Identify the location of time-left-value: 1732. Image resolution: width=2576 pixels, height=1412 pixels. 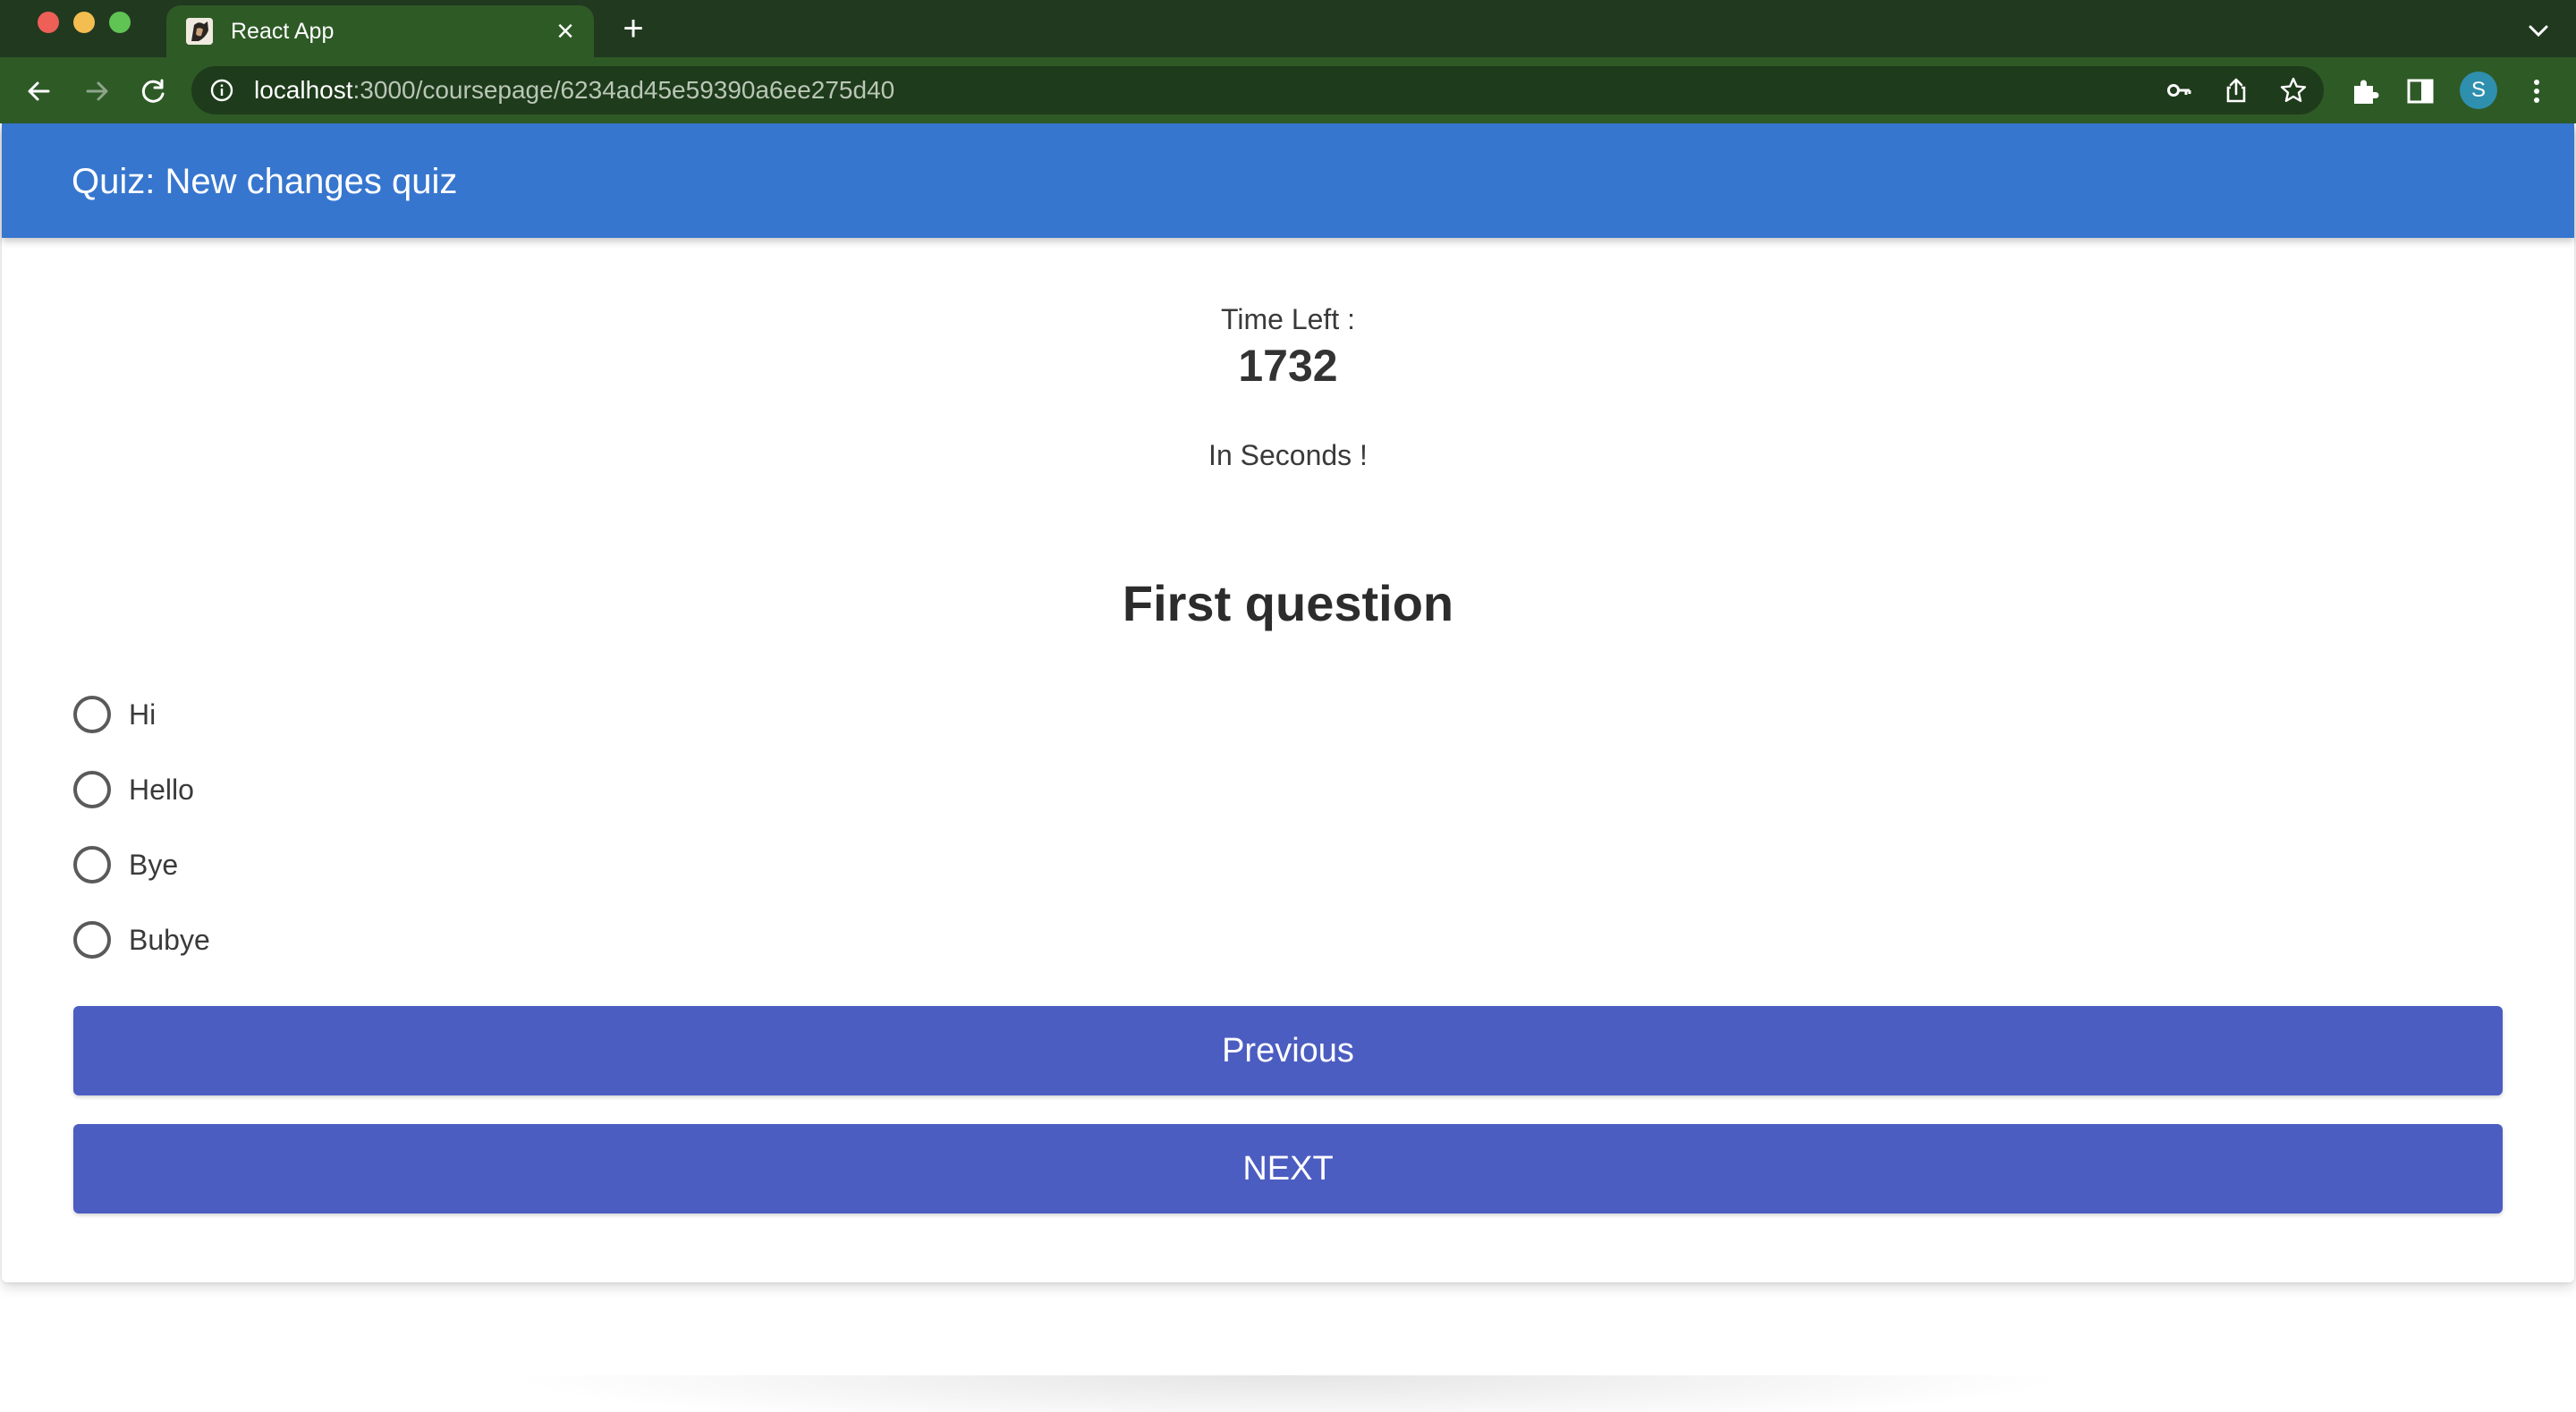
(1288, 366).